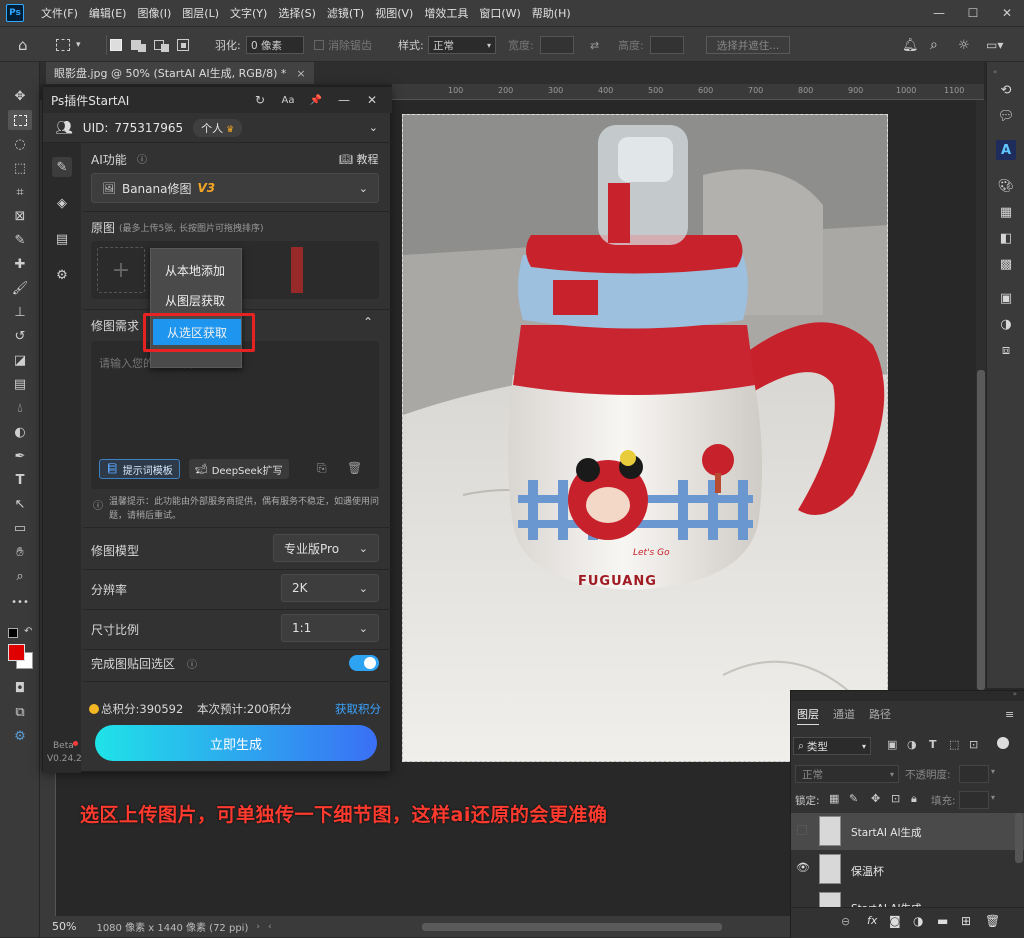  I want to click on menu-help: 帮助(H), so click(551, 13).